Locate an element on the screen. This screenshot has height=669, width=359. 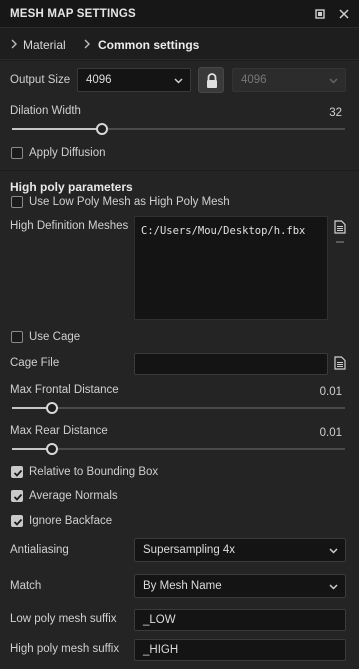
relative-to-bounding-box-checkbox is located at coordinates (17, 472).